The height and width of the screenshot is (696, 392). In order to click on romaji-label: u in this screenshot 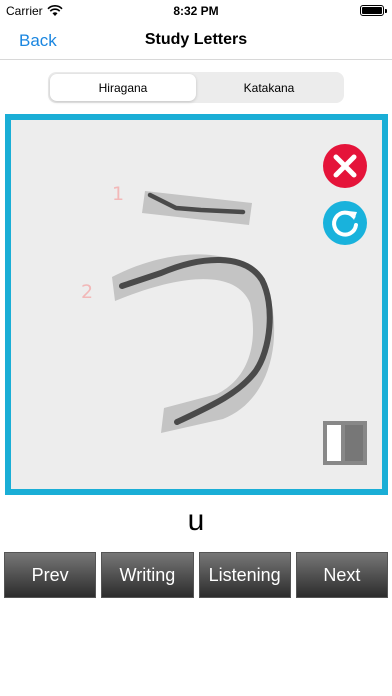, I will do `click(196, 520)`.